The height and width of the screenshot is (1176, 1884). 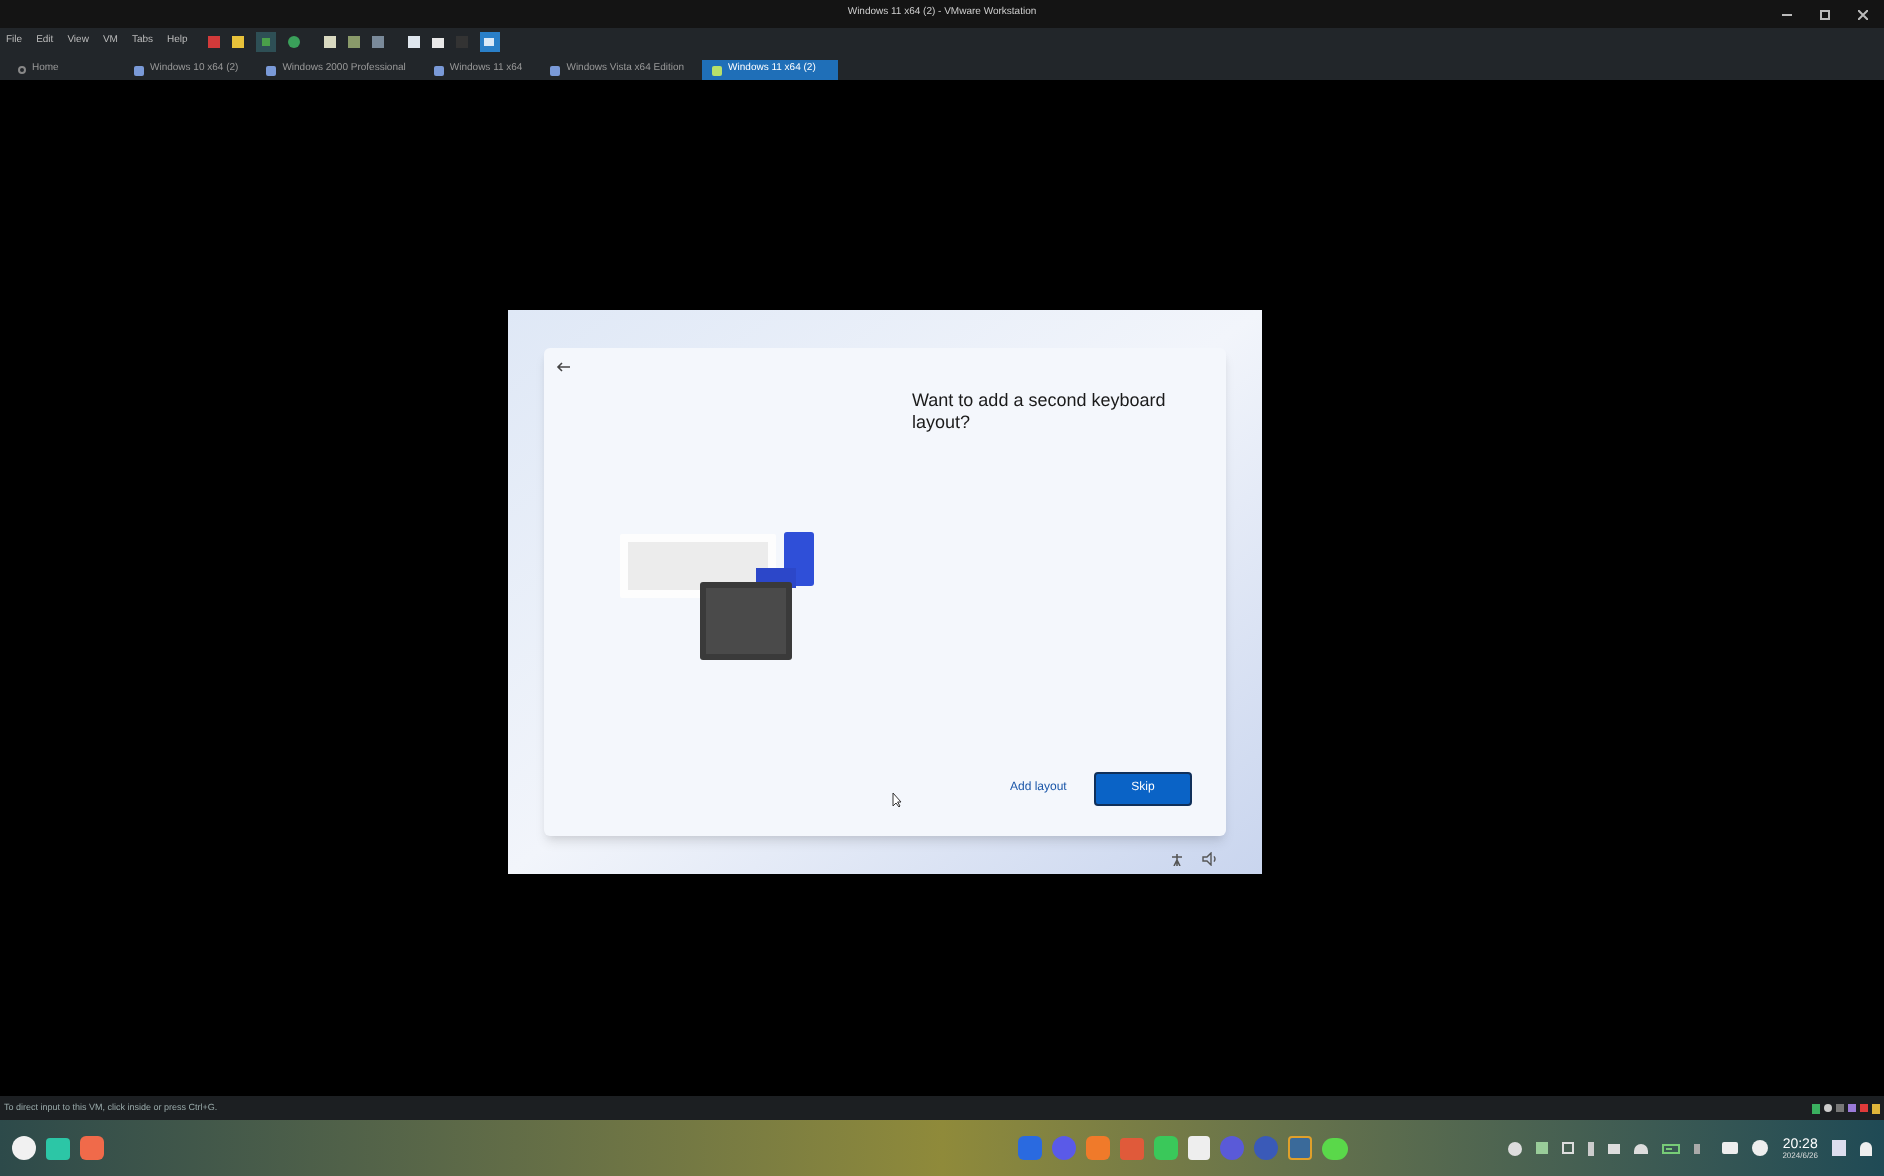 What do you see at coordinates (1863, 14) in the screenshot?
I see `close-icon` at bounding box center [1863, 14].